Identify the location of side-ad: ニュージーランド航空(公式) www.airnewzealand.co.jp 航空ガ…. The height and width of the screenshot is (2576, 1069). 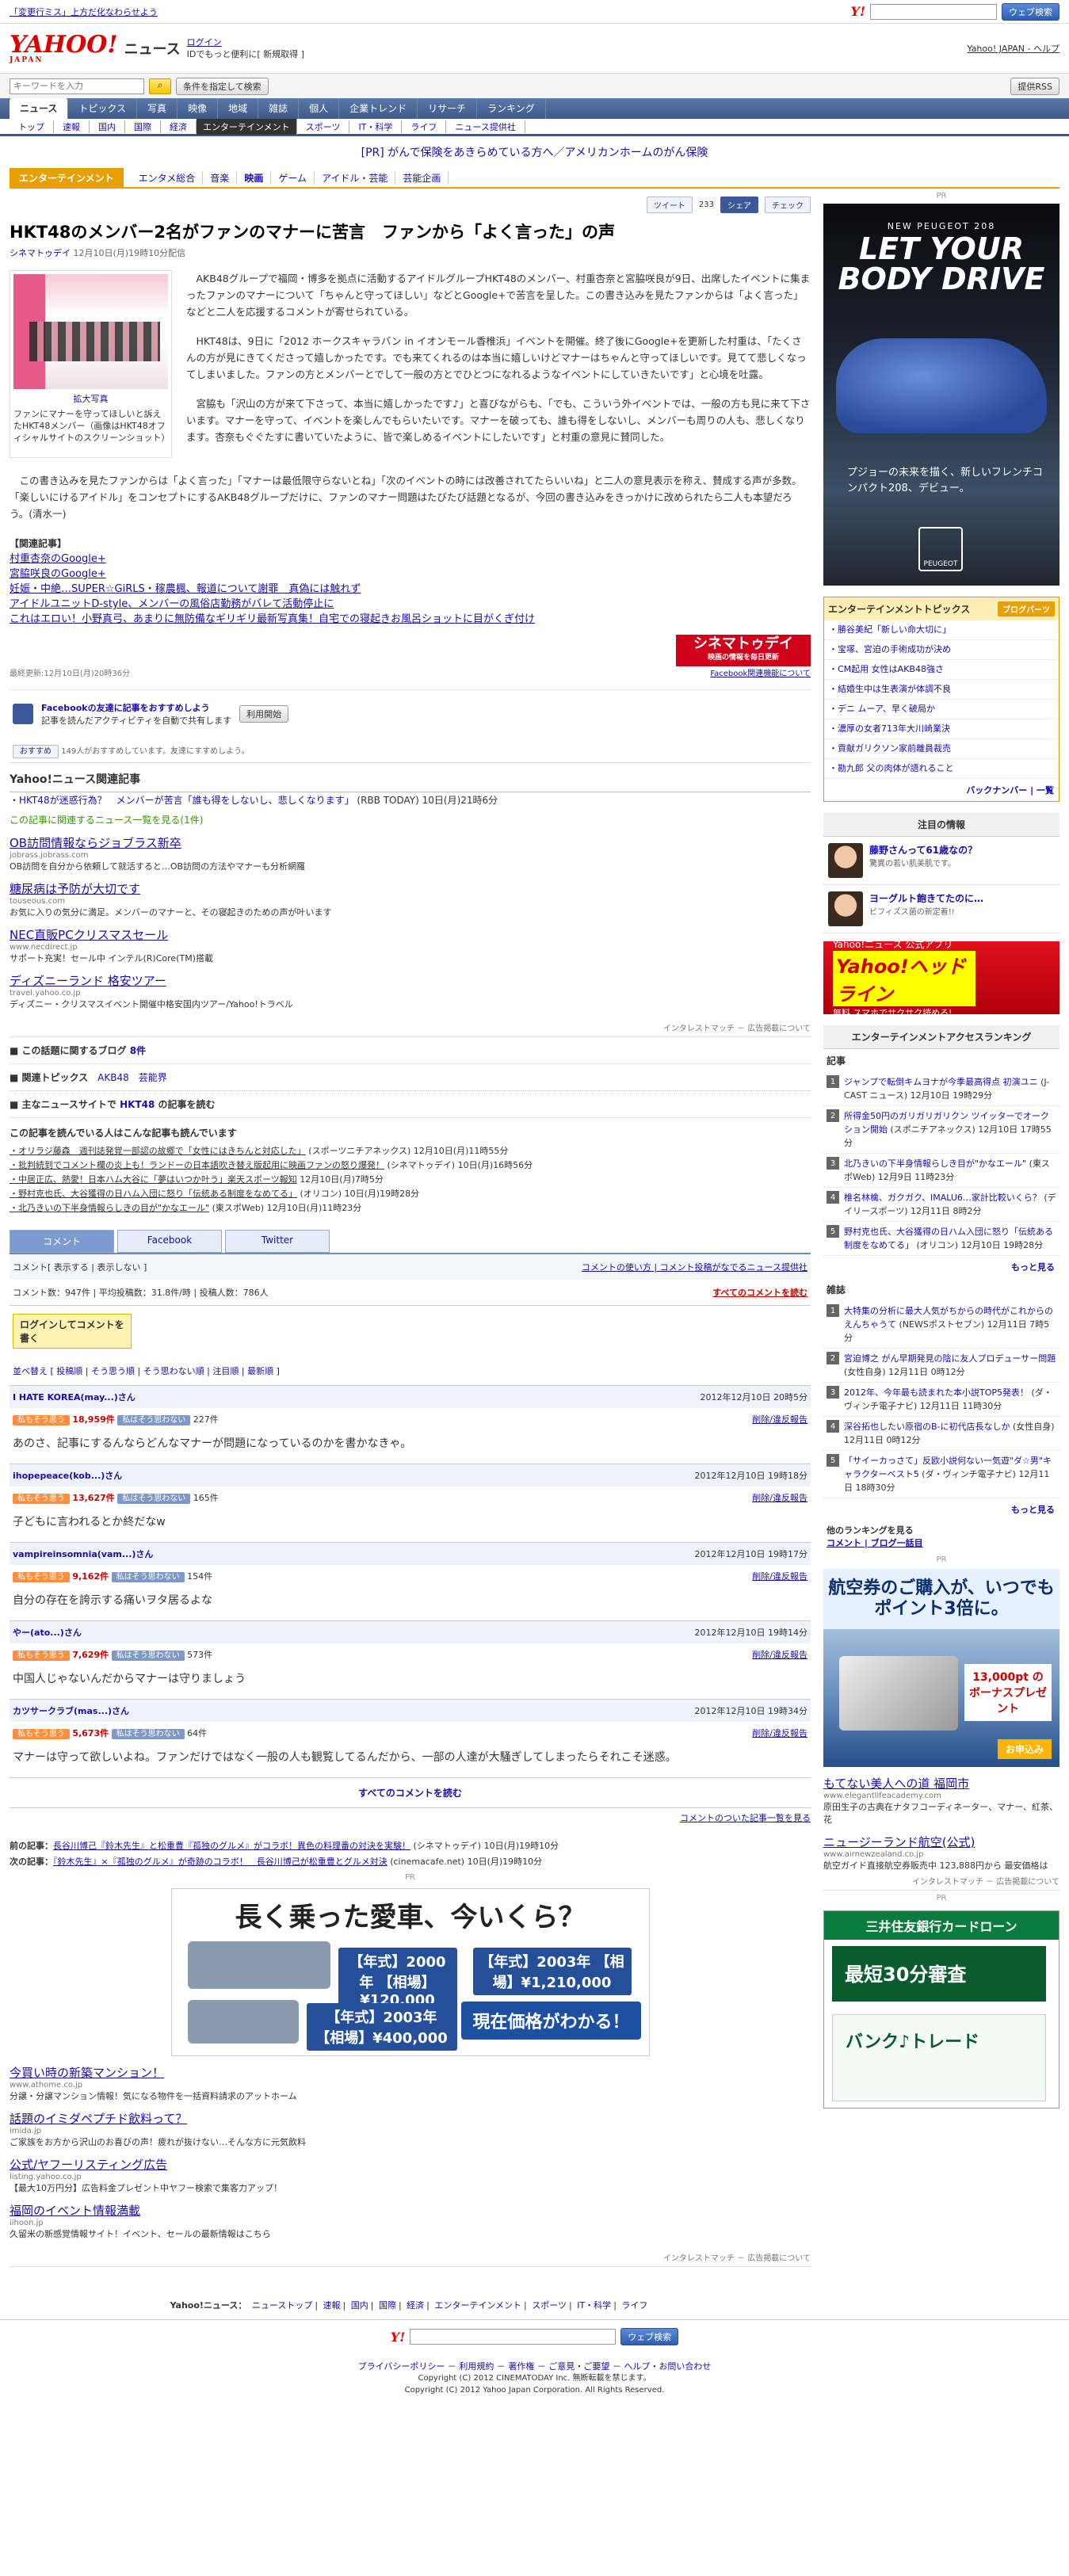
(941, 1853).